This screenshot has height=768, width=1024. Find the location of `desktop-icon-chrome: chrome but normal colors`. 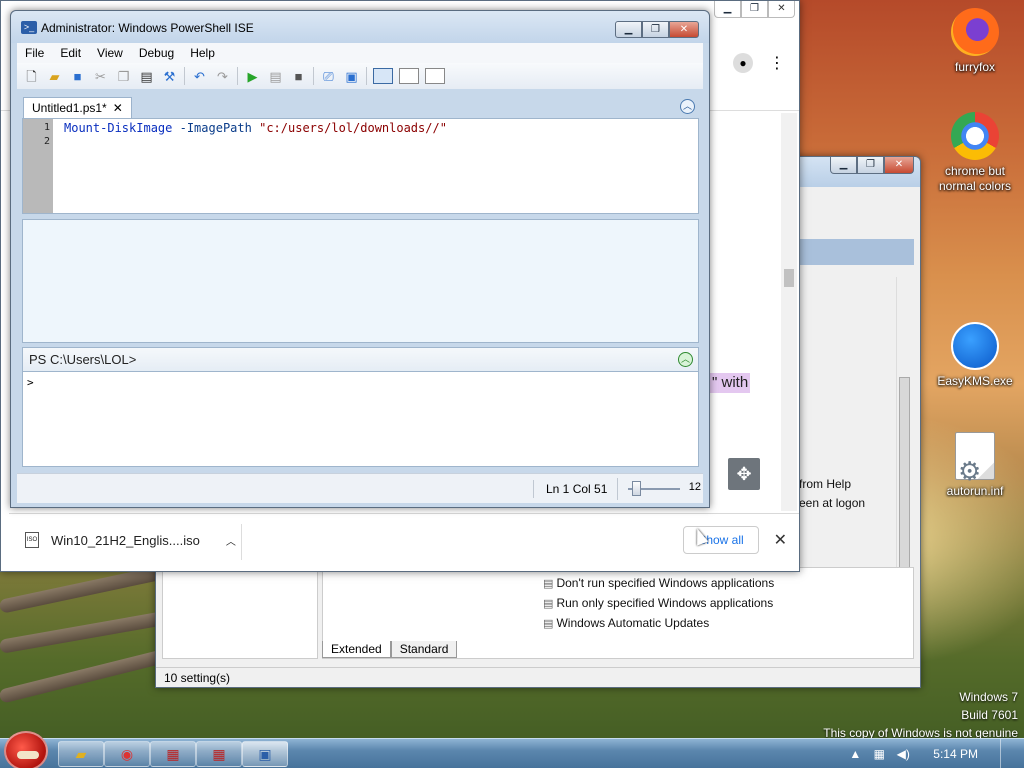

desktop-icon-chrome: chrome but normal colors is located at coordinates (975, 153).